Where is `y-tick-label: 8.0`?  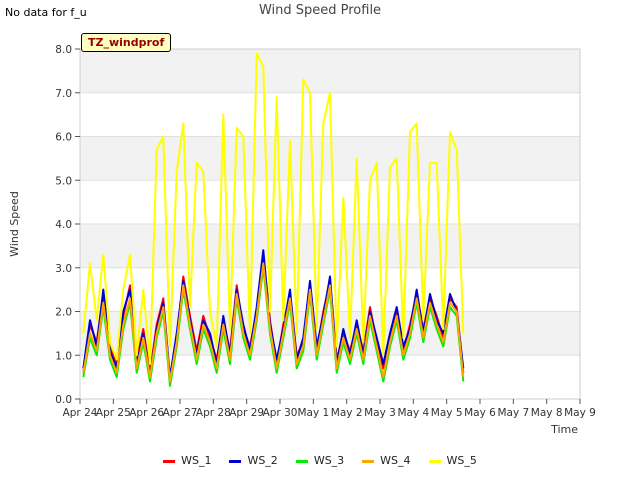
y-tick-label: 8.0 is located at coordinates (63, 50).